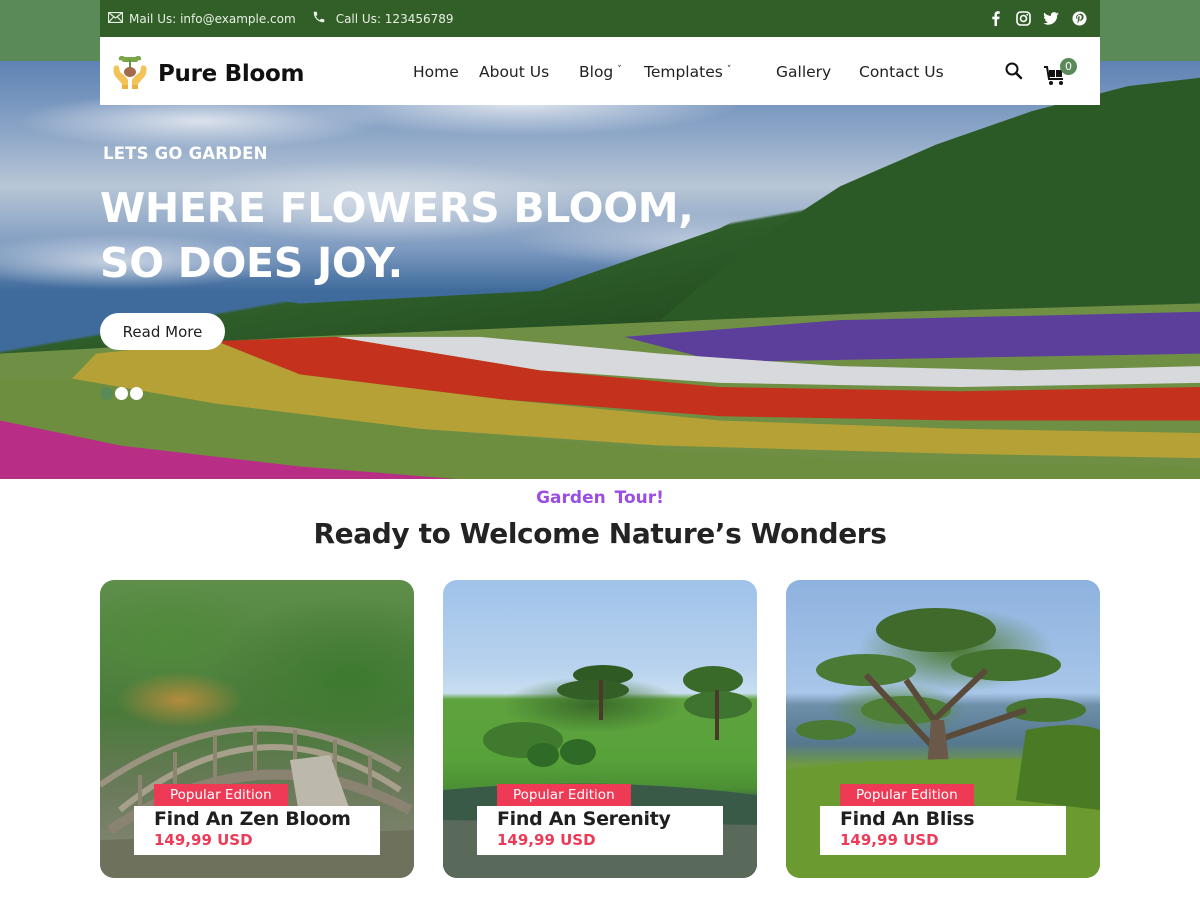  I want to click on nav-item-gallery: Gallery, so click(803, 72).